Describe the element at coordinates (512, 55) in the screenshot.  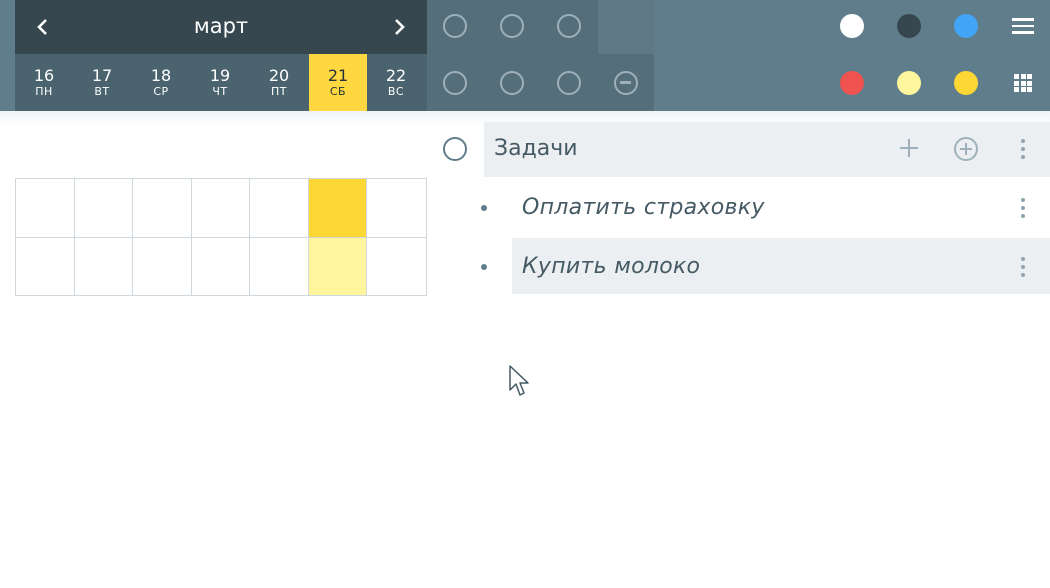
I see `status-circles-panel` at that location.